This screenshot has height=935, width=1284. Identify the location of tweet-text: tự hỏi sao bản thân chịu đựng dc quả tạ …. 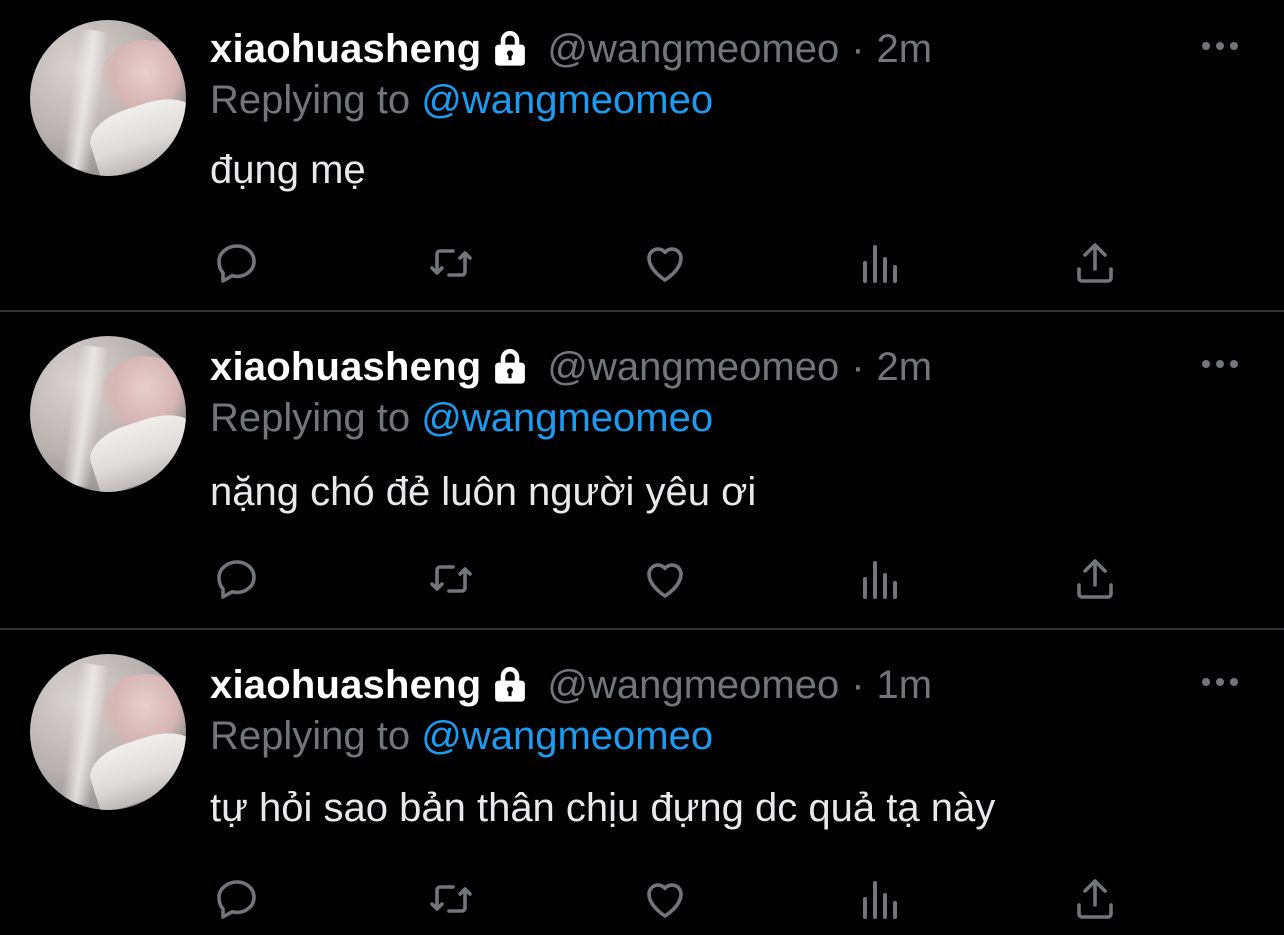
(603, 808).